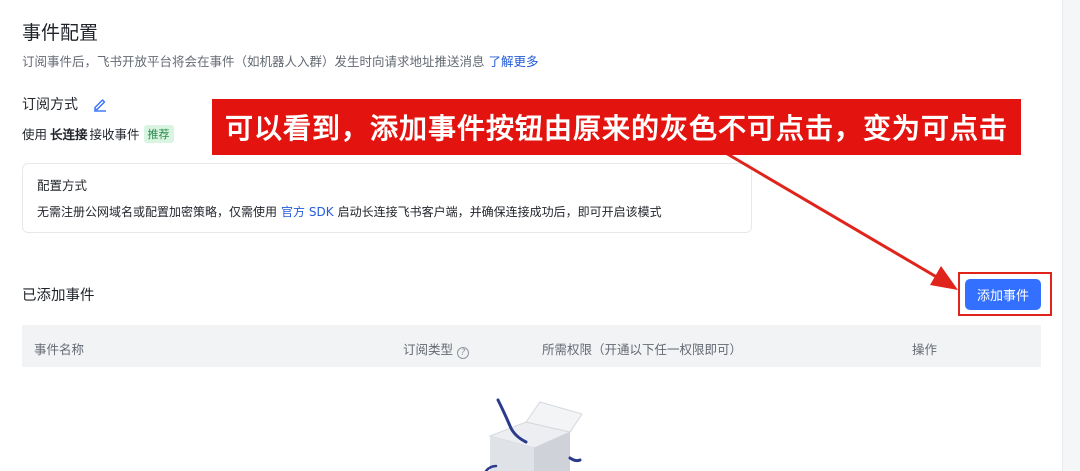 The image size is (1080, 471). Describe the element at coordinates (69, 134) in the screenshot. I see `method-name: 长连接` at that location.